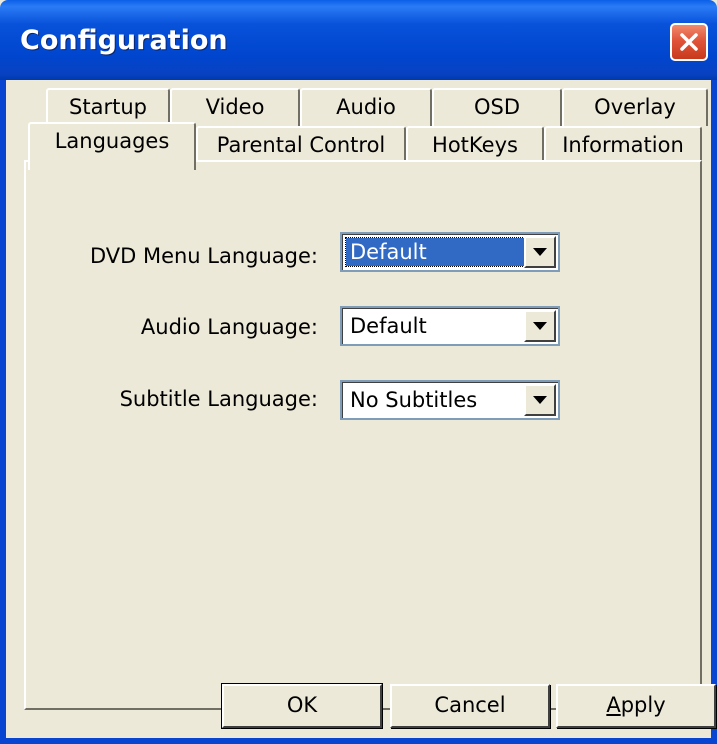 The image size is (717, 744). What do you see at coordinates (112, 146) in the screenshot?
I see `tab-languages: Languages` at bounding box center [112, 146].